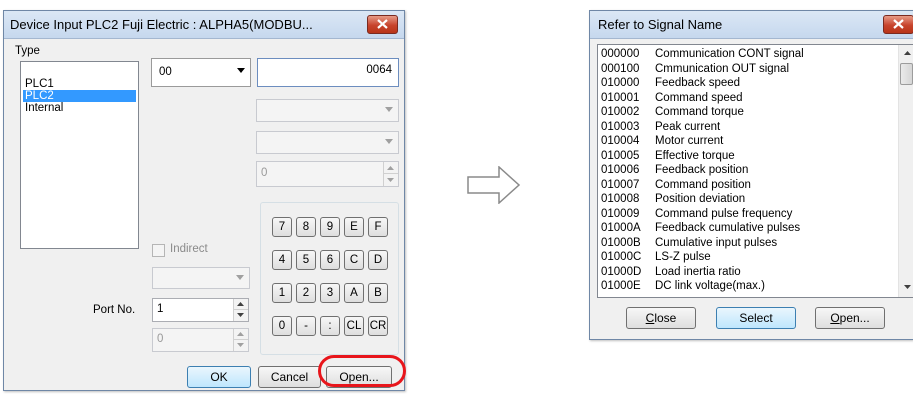 The width and height of the screenshot is (913, 394). I want to click on signal-name: Feedback speed, so click(698, 83).